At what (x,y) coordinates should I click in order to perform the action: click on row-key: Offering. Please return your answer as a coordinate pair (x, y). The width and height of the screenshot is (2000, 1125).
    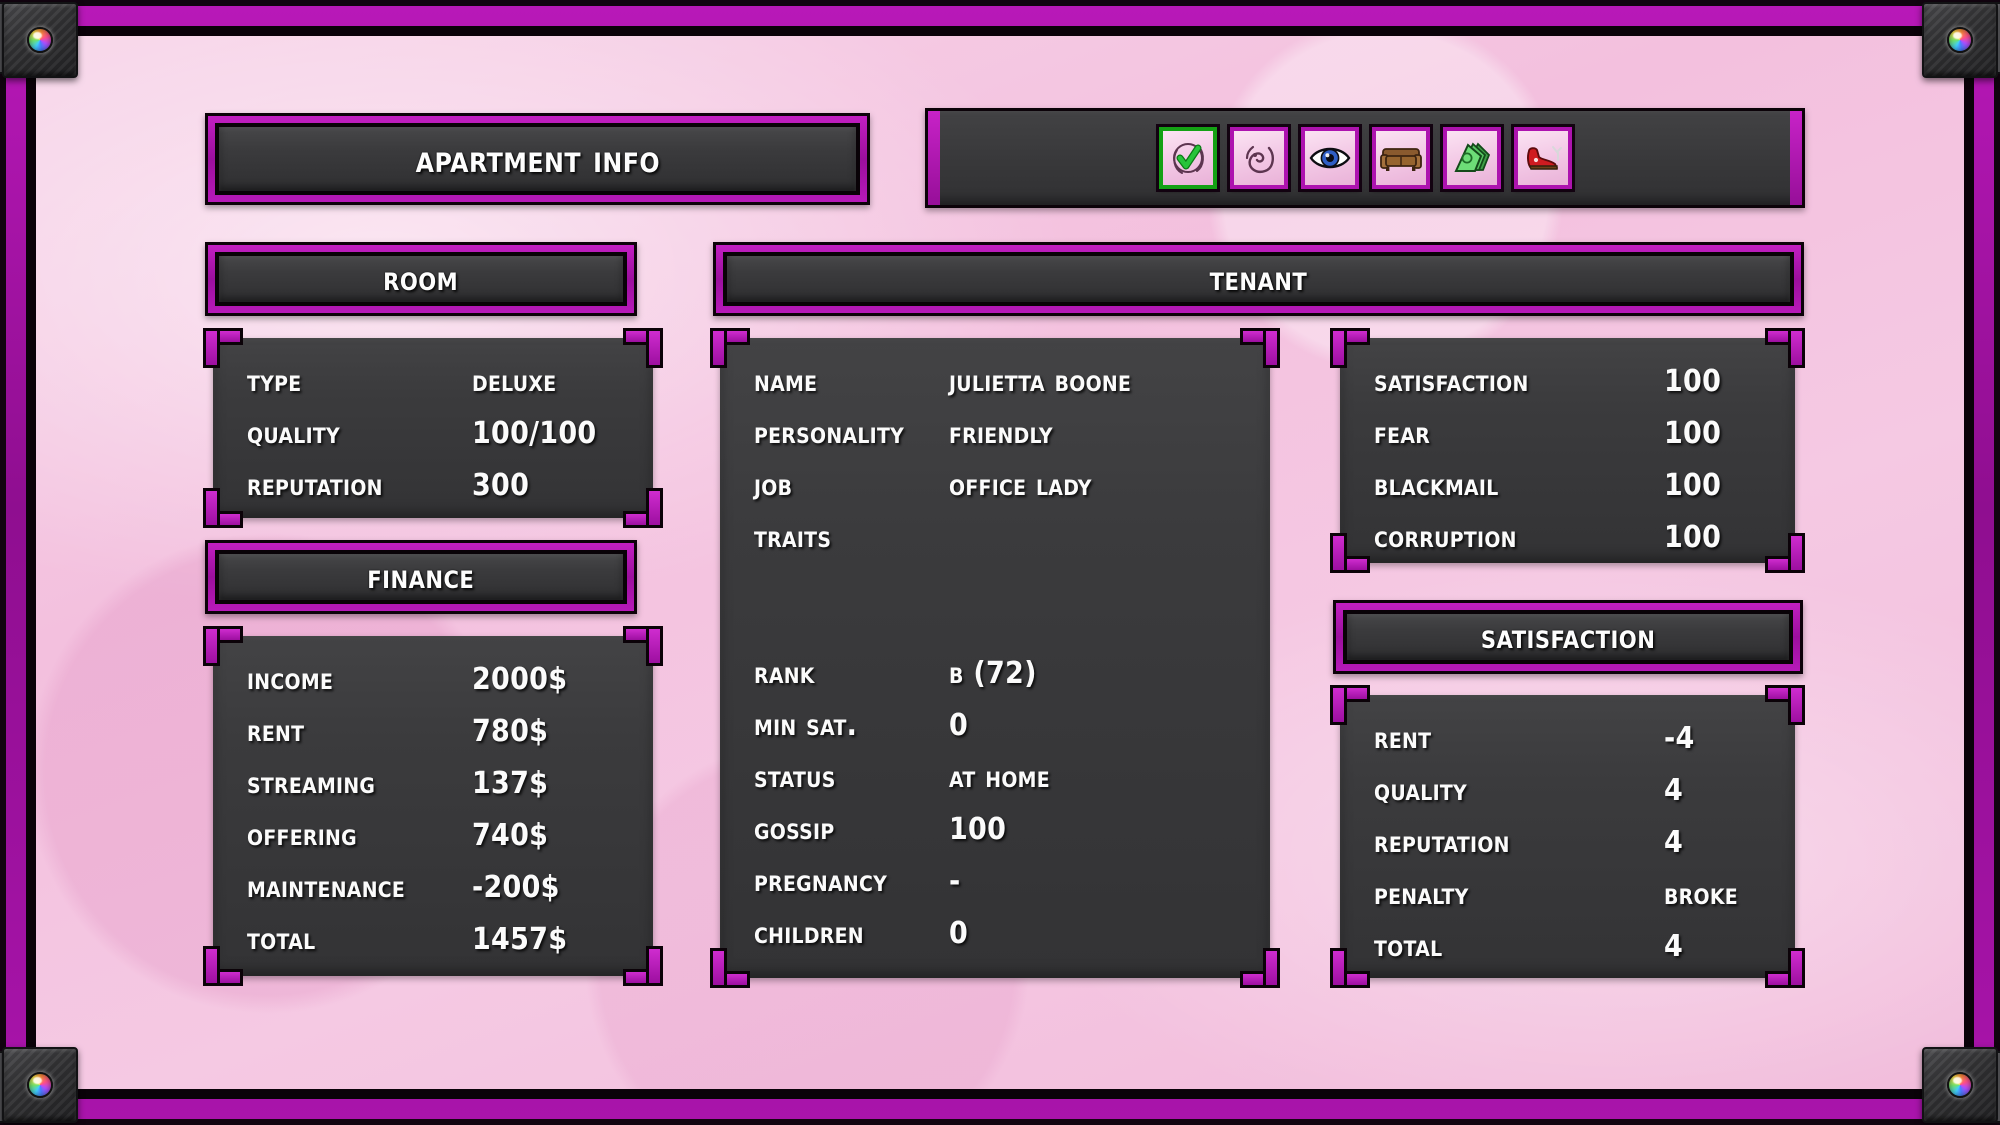
    Looking at the image, I should click on (302, 835).